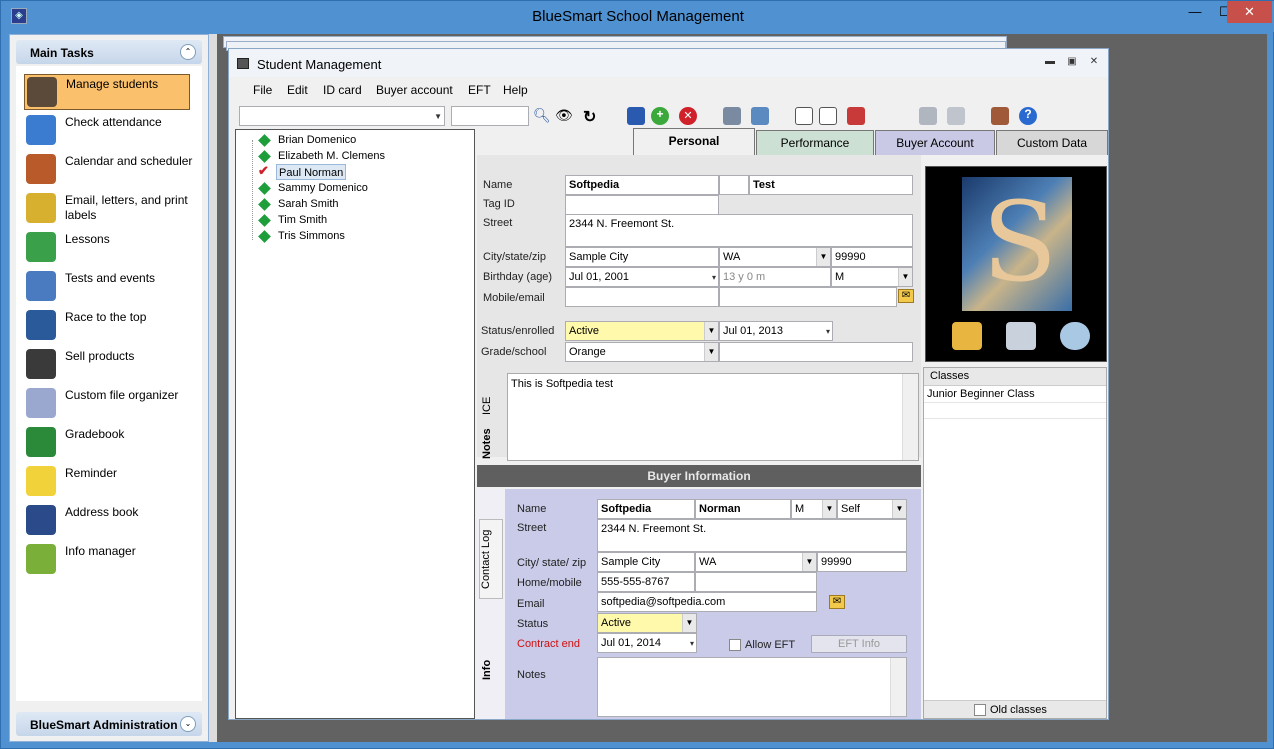 This screenshot has width=1274, height=749. I want to click on task-item: Email, letters, and print labels, so click(107, 209).